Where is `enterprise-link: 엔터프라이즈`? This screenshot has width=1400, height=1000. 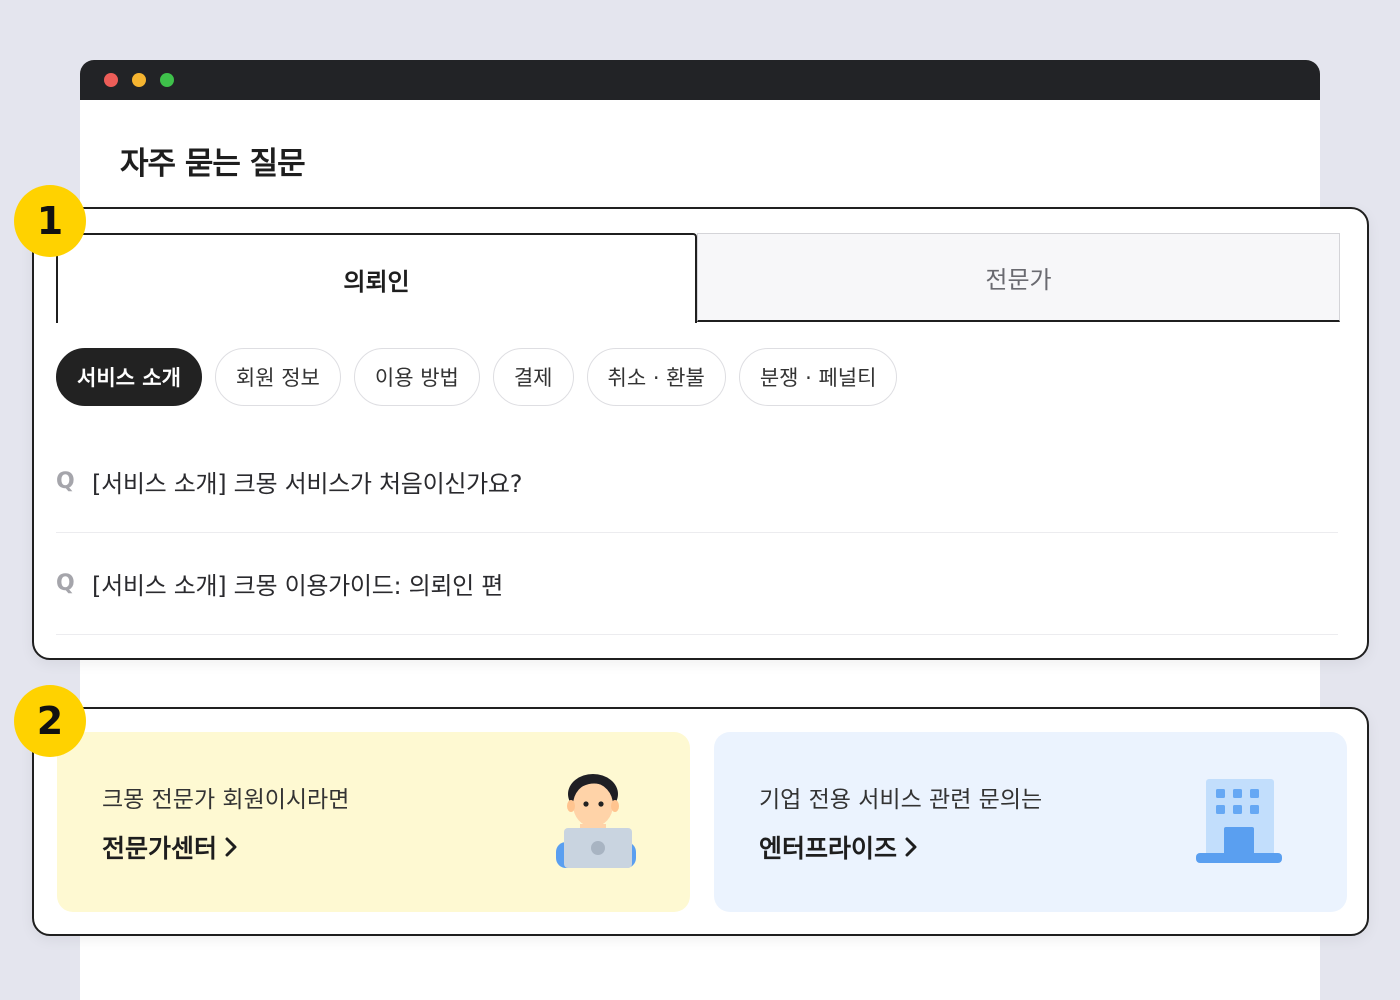 enterprise-link: 엔터프라이즈 is located at coordinates (838, 847).